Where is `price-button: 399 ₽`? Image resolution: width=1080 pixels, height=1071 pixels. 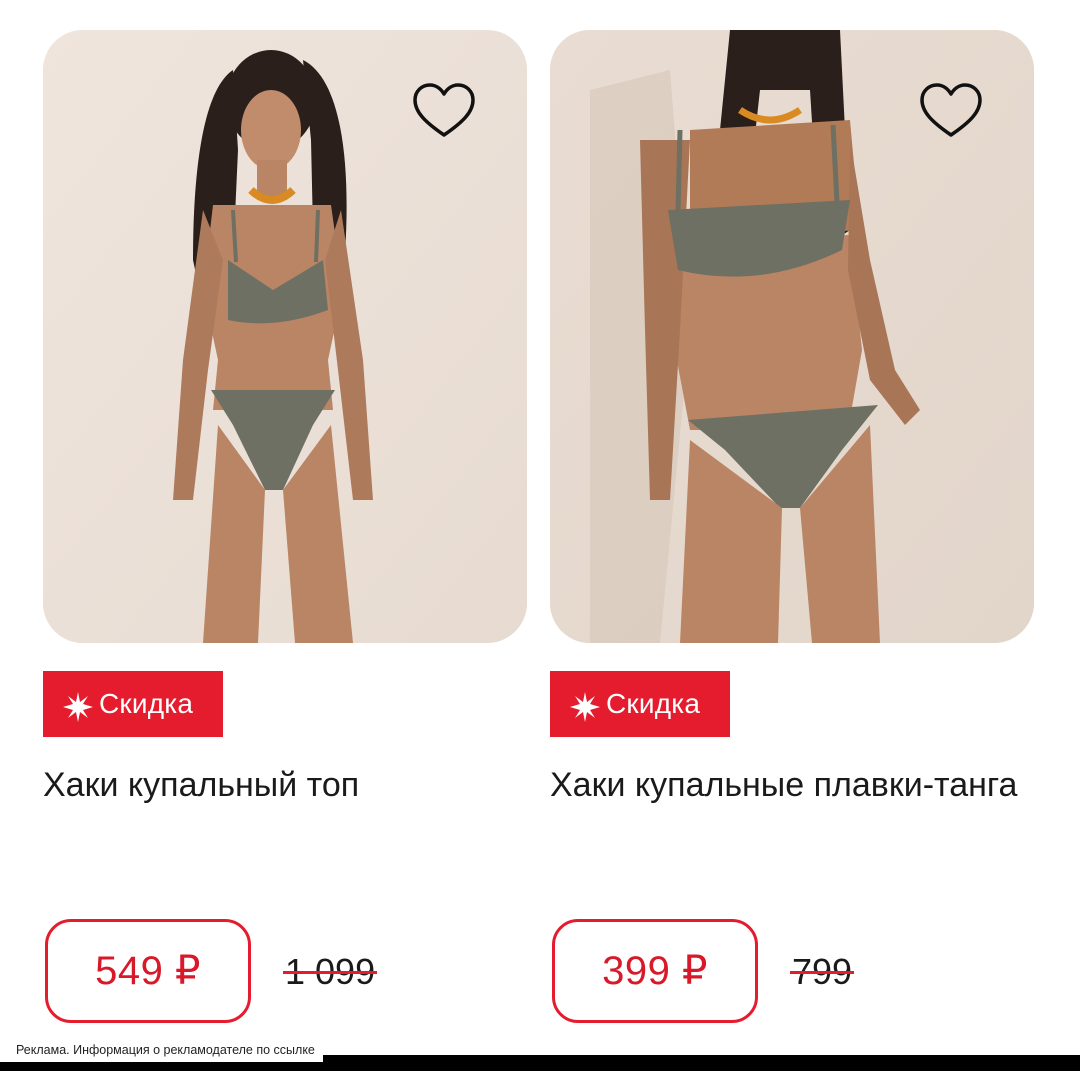 price-button: 399 ₽ is located at coordinates (655, 971).